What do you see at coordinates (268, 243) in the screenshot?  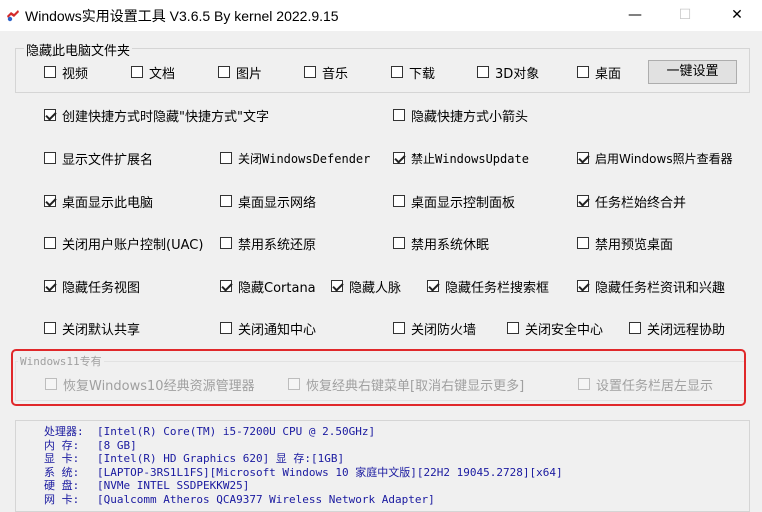 I see `option-checkbox: 禁用系统还原` at bounding box center [268, 243].